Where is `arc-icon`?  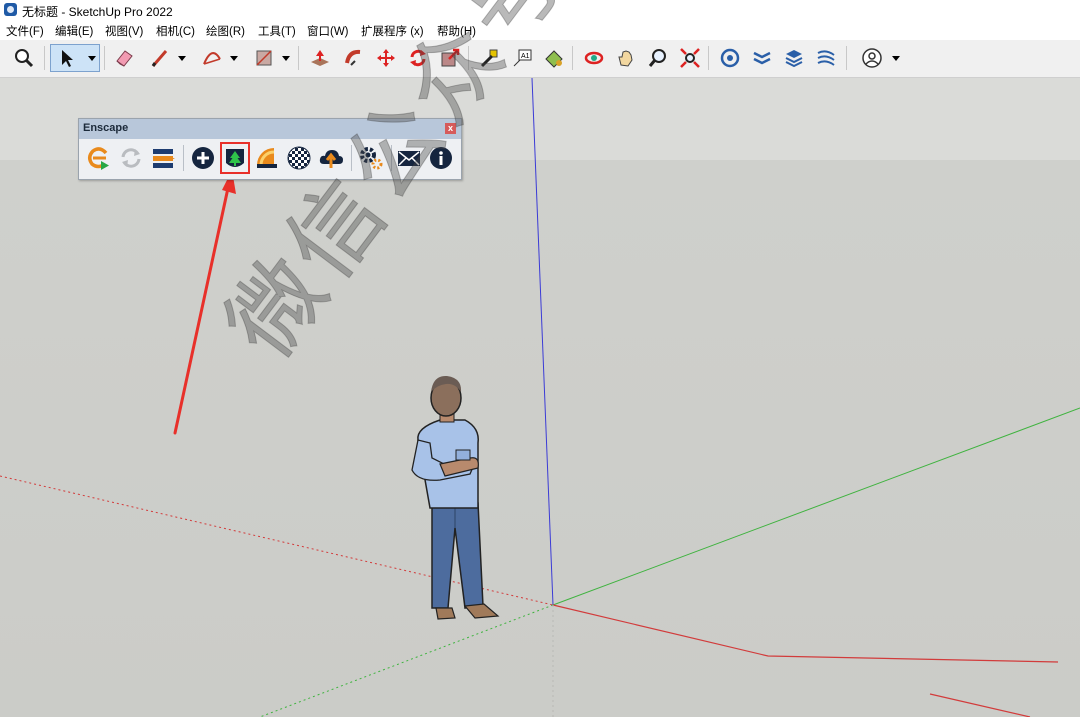 arc-icon is located at coordinates (212, 58).